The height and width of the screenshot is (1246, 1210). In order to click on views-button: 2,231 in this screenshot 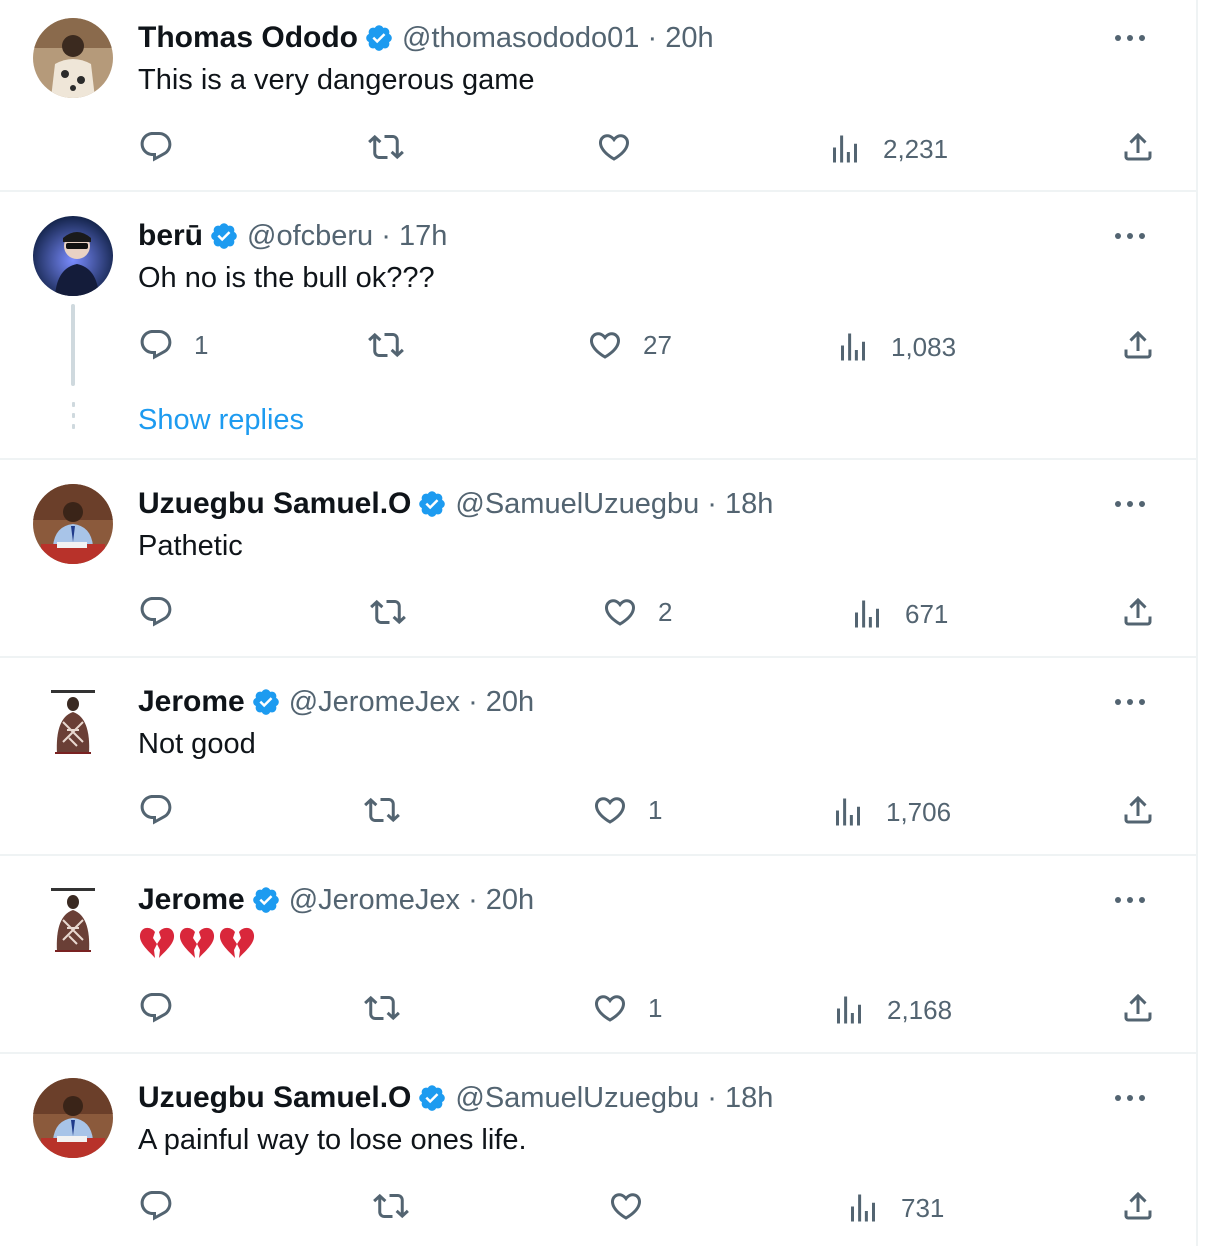, I will do `click(887, 149)`.